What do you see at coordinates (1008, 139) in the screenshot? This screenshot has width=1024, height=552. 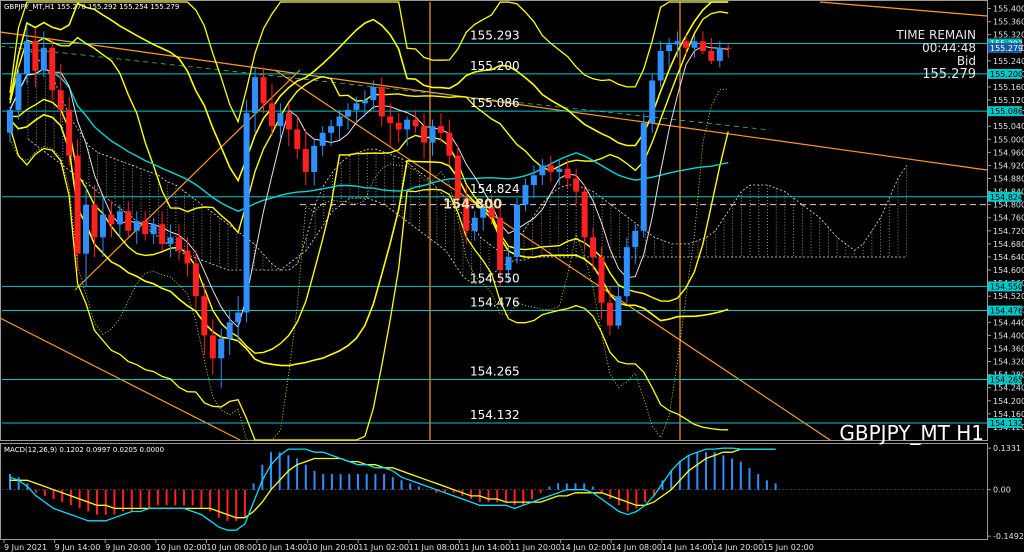 I see `price-tick-label: 155.000` at bounding box center [1008, 139].